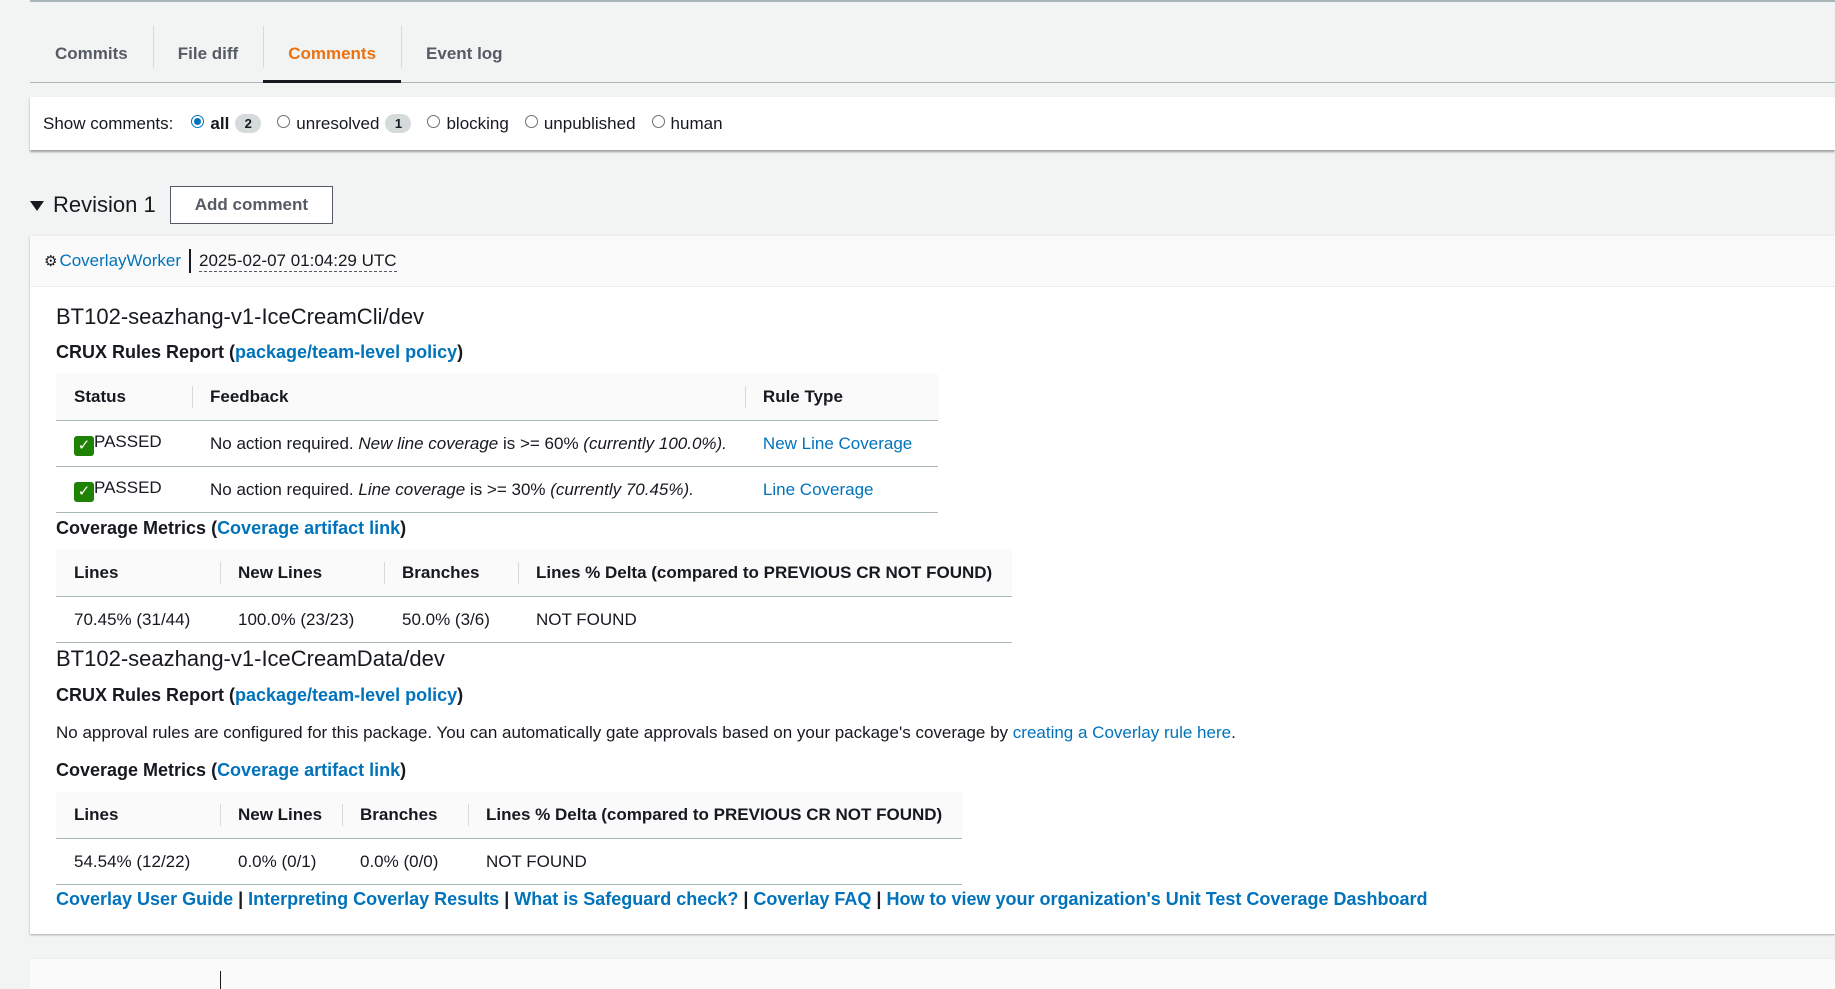 The height and width of the screenshot is (989, 1835). What do you see at coordinates (1122, 732) in the screenshot?
I see `create-rule-link: creating a Coverlay rule here` at bounding box center [1122, 732].